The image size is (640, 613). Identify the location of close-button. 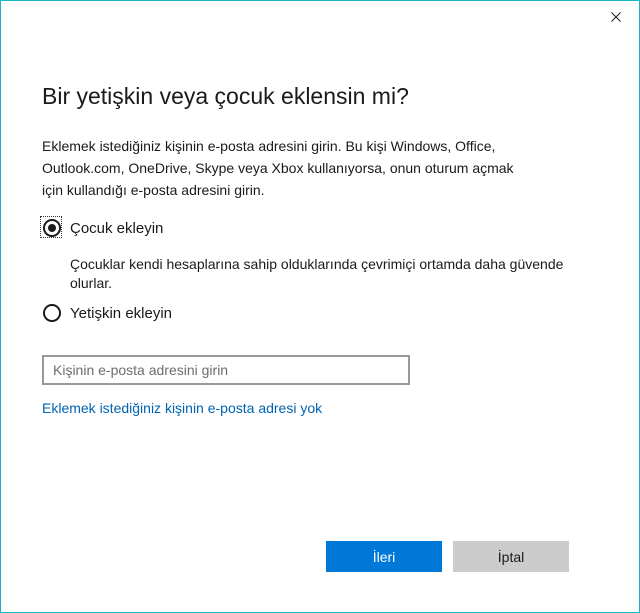
(616, 16).